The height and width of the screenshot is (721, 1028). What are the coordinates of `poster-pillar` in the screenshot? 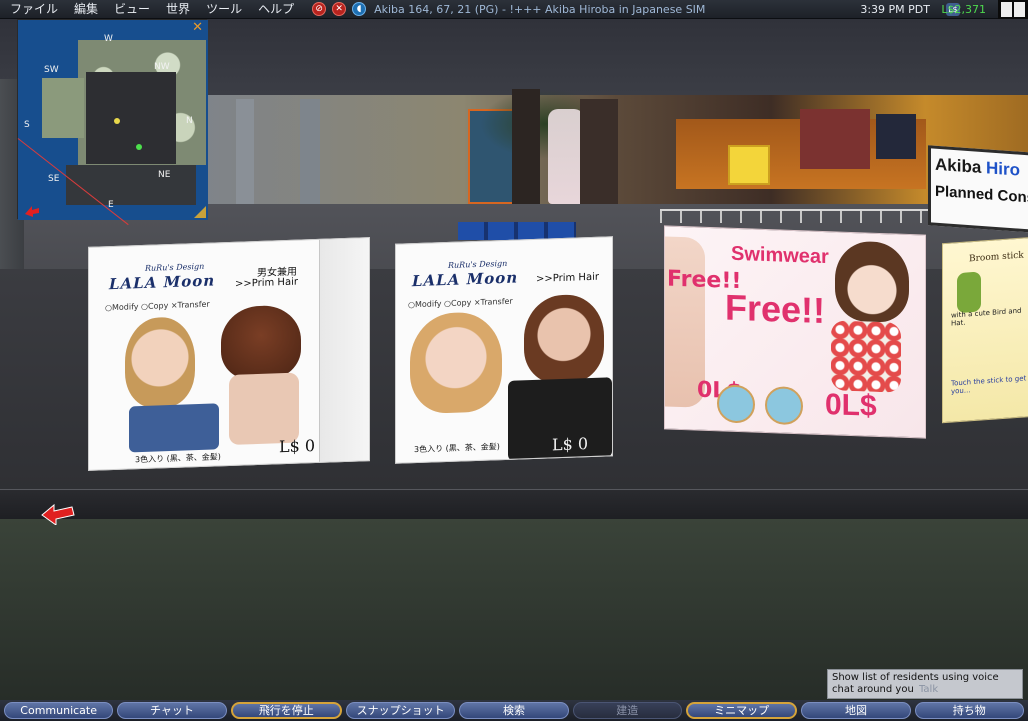 It's located at (566, 156).